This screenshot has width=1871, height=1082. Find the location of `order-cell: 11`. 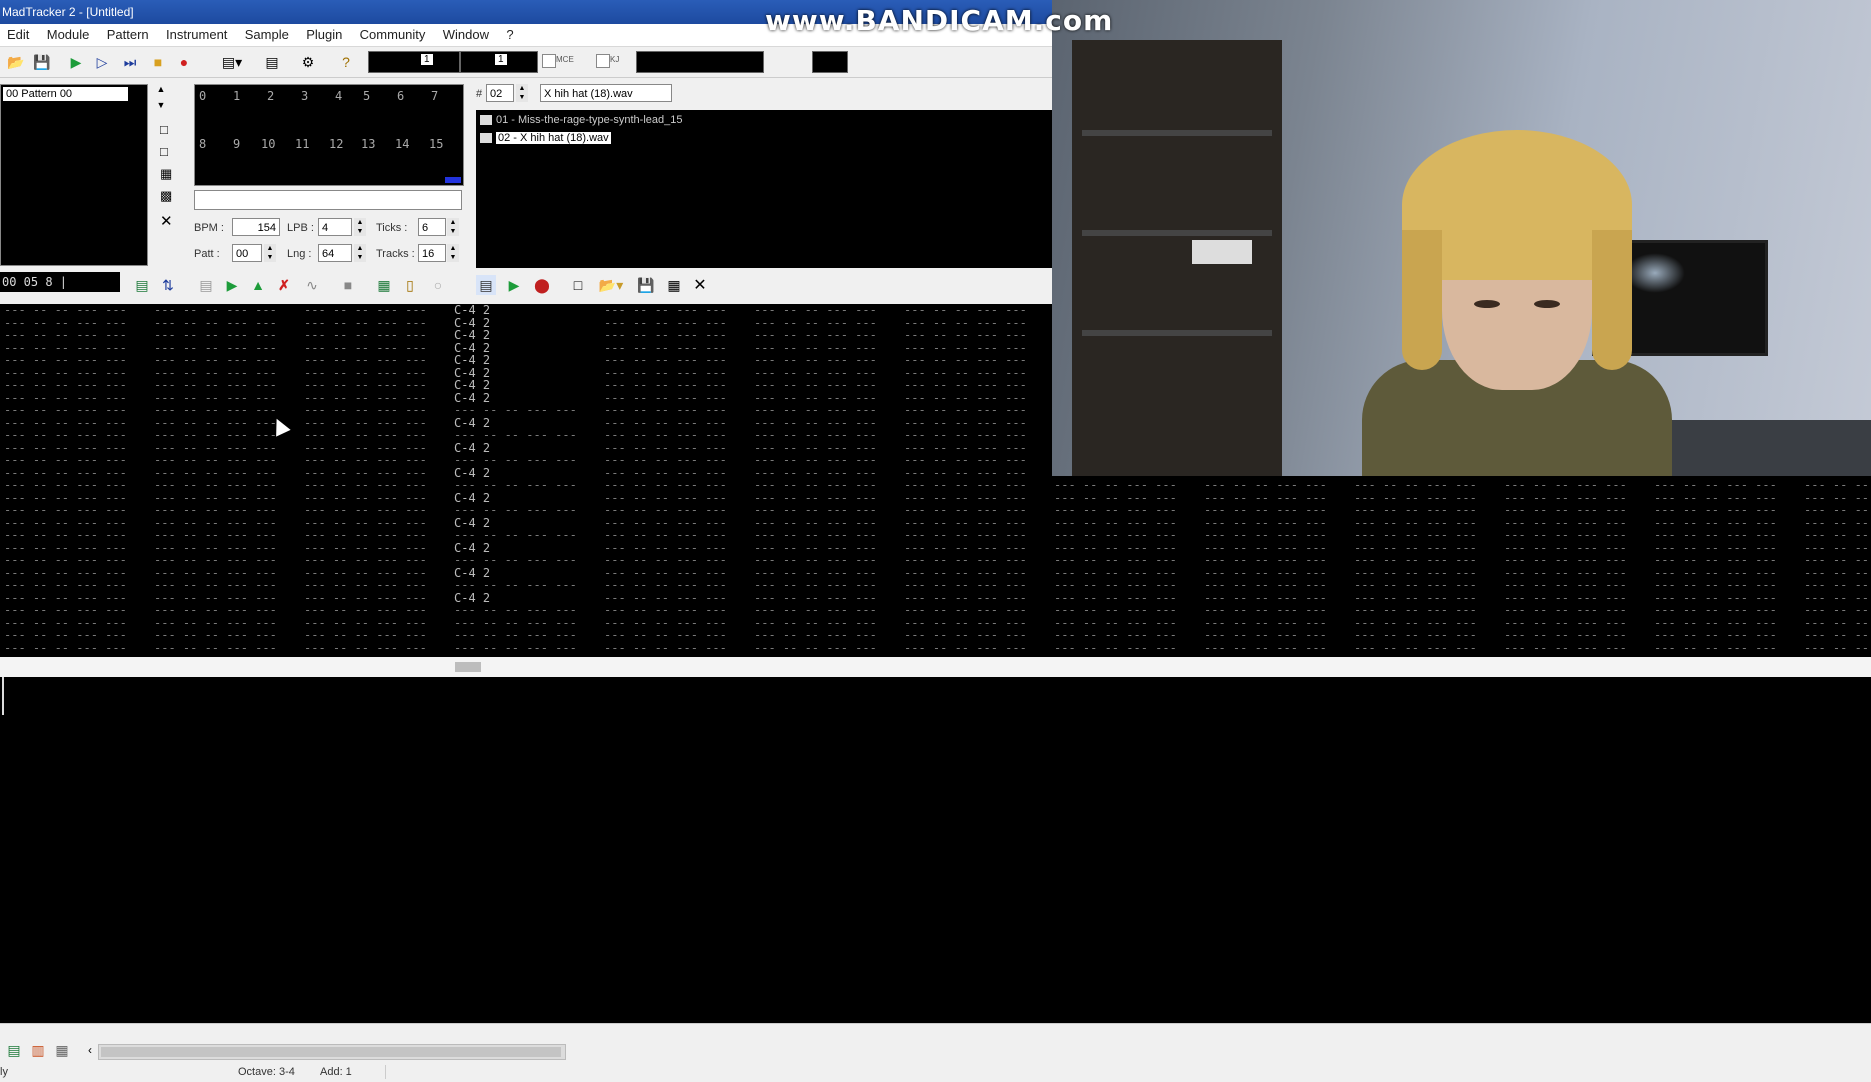

order-cell: 11 is located at coordinates (302, 144).